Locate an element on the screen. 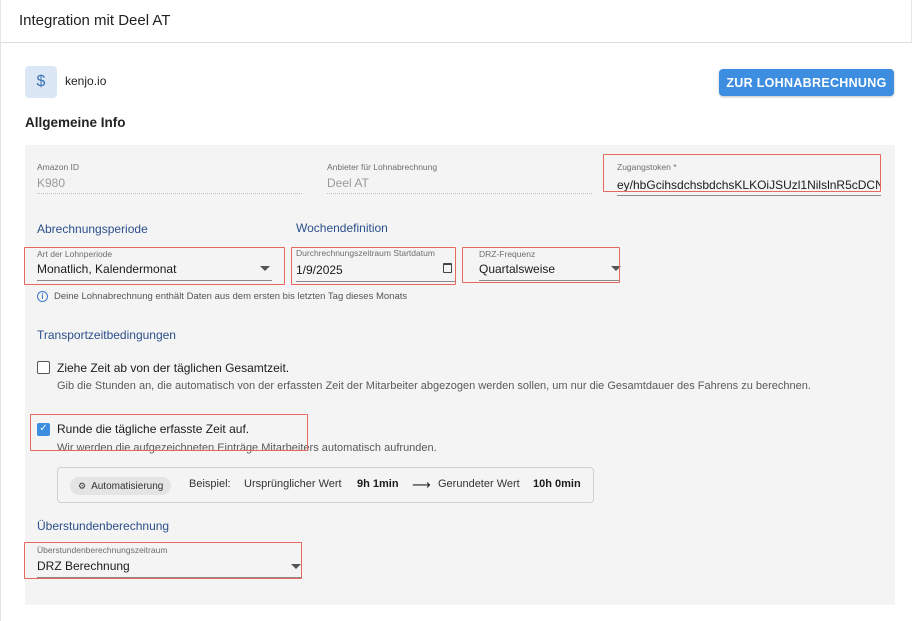 This screenshot has width=912, height=621. heading-transport: Transportzeitbedingungen is located at coordinates (106, 335).